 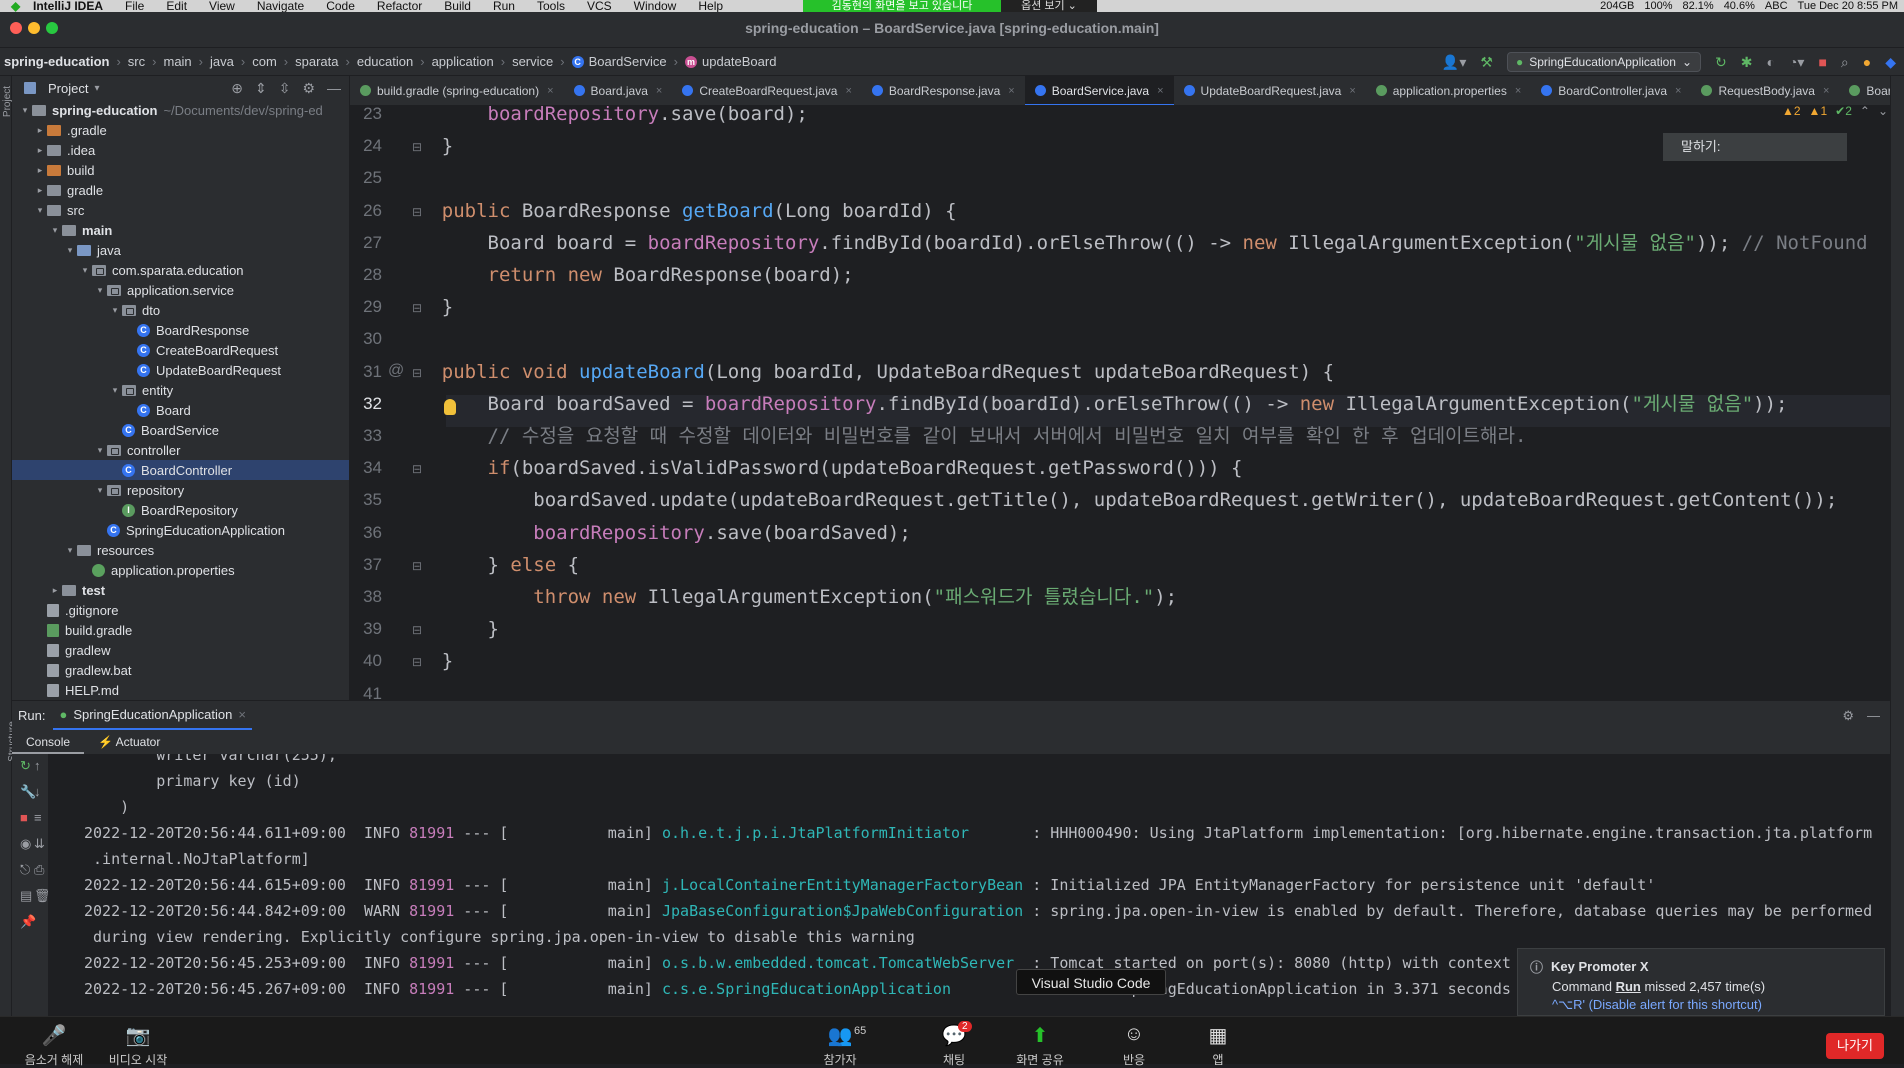 What do you see at coordinates (180, 230) in the screenshot?
I see `tree-item: ▾ main` at bounding box center [180, 230].